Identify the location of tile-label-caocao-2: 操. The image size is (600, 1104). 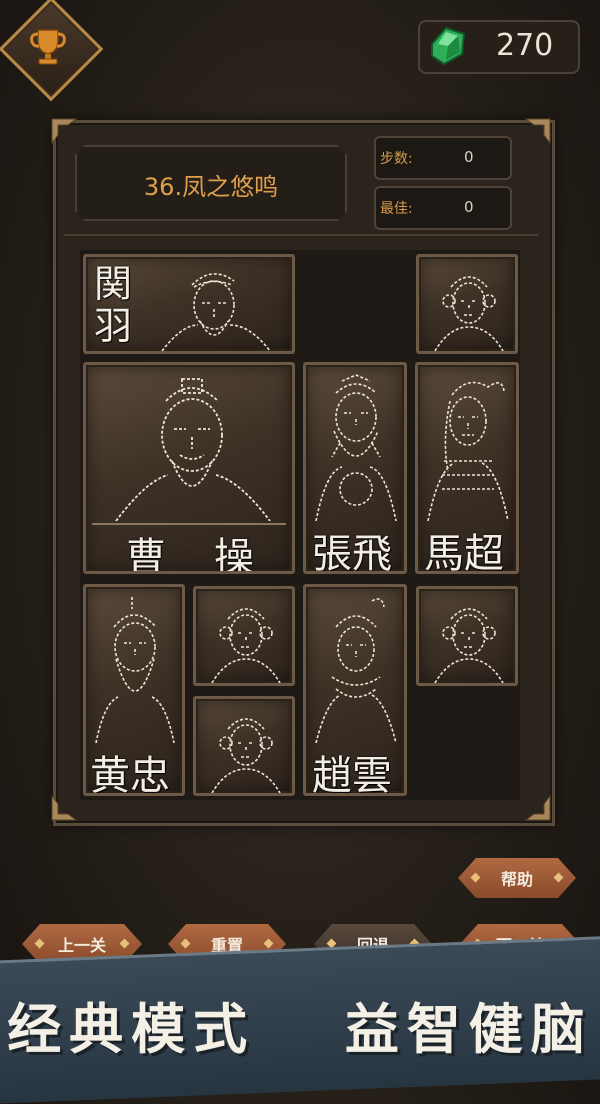
(234, 554).